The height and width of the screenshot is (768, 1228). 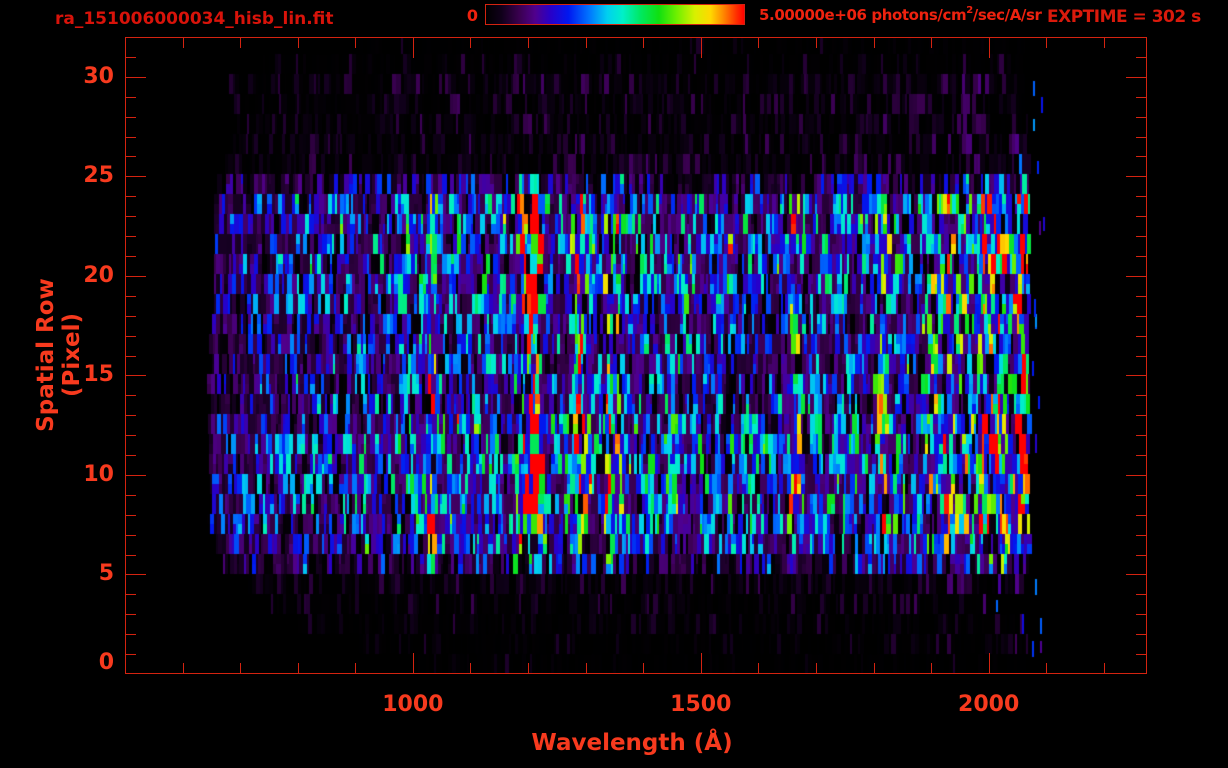 What do you see at coordinates (813, 15) in the screenshot?
I see `colorbar-max-value: 5.00000e+06` at bounding box center [813, 15].